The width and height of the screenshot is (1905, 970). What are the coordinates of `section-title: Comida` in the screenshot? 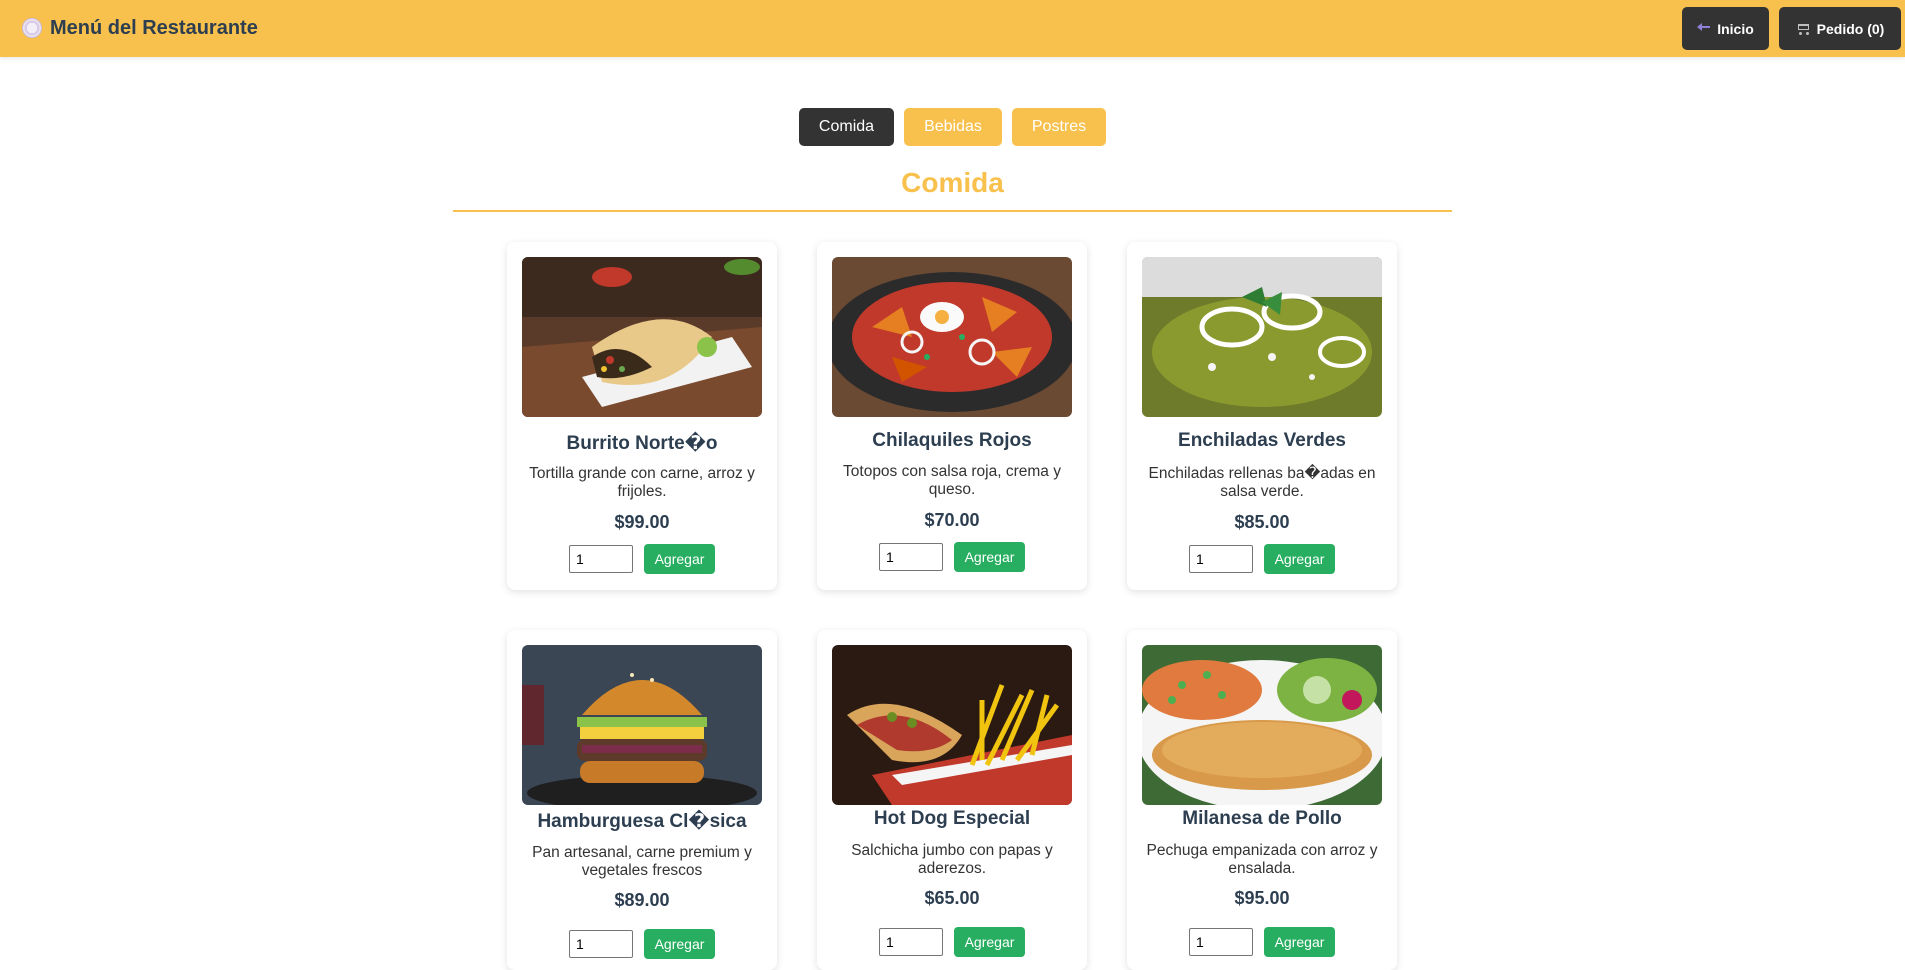 It's located at (952, 182).